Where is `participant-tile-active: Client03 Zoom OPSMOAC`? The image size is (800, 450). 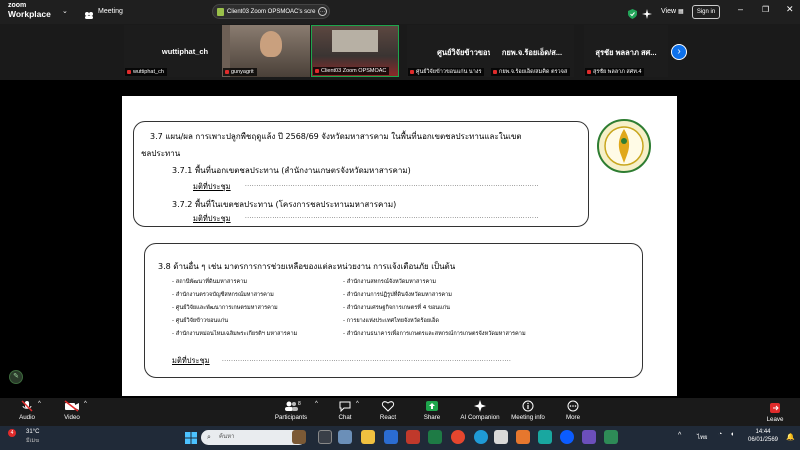
participant-tile-active: Client03 Zoom OPSMOAC is located at coordinates (355, 51).